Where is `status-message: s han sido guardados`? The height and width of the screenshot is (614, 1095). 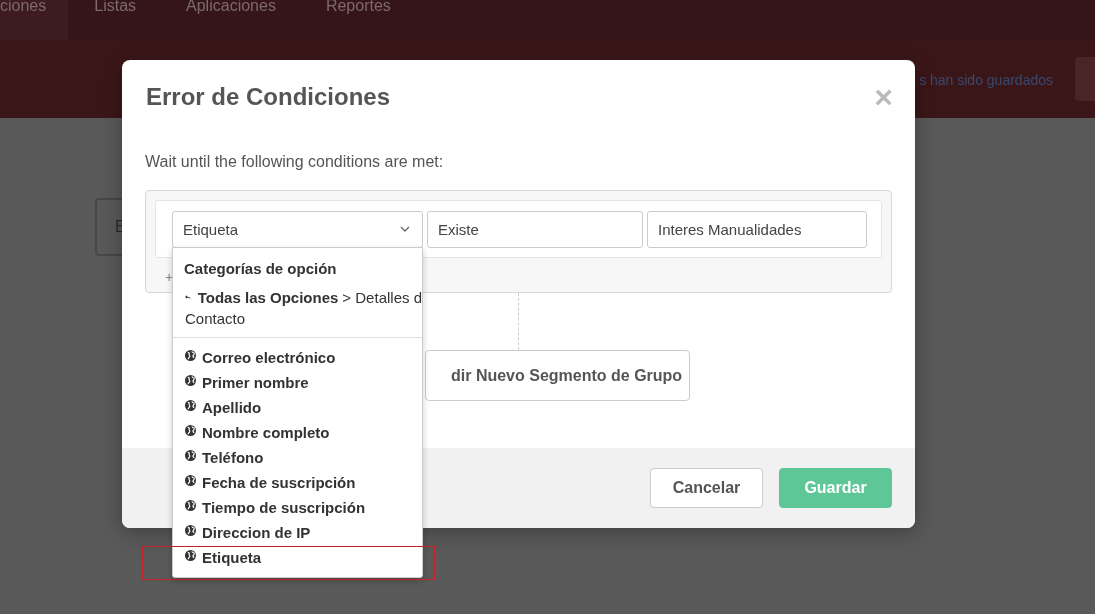
status-message: s han sido guardados is located at coordinates (986, 80).